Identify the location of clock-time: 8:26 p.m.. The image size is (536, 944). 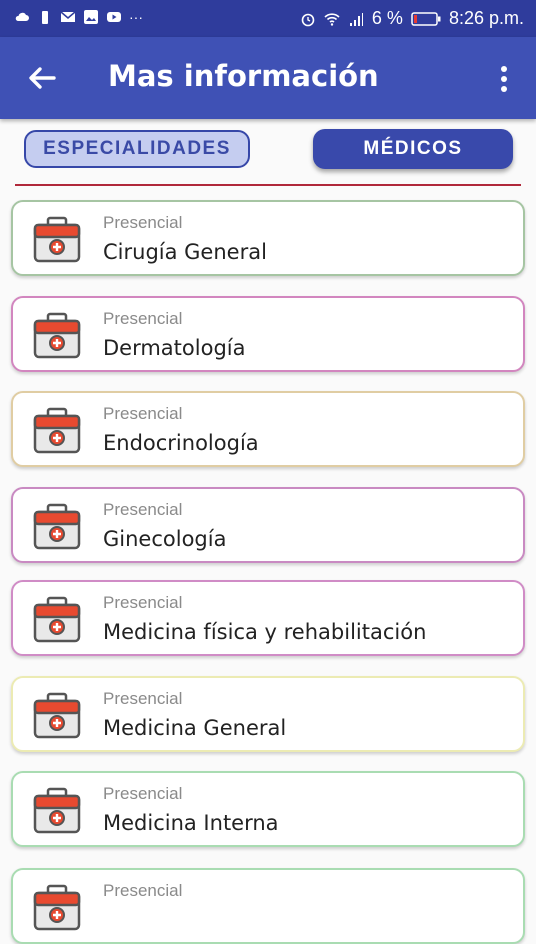
(486, 18).